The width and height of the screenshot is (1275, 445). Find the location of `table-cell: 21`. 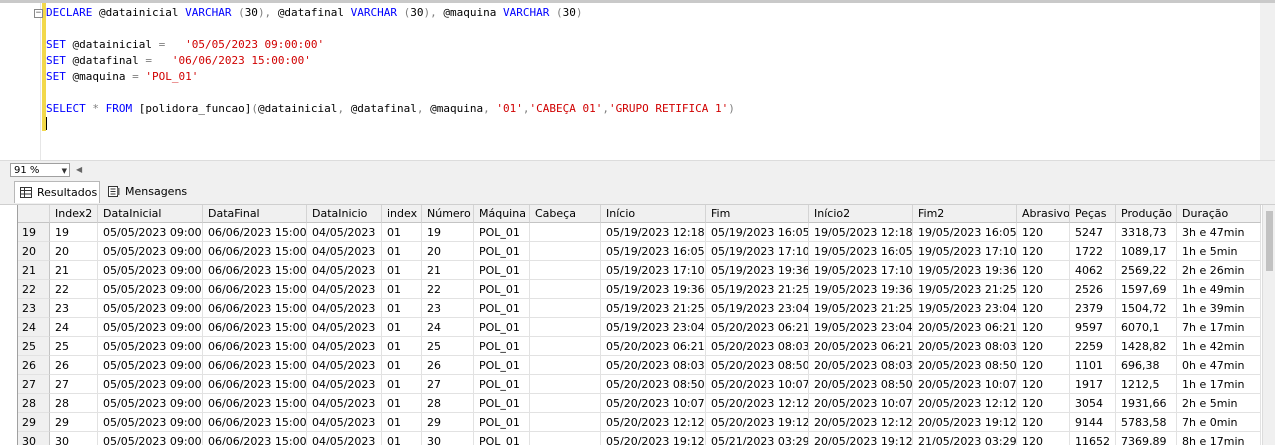

table-cell: 21 is located at coordinates (74, 270).